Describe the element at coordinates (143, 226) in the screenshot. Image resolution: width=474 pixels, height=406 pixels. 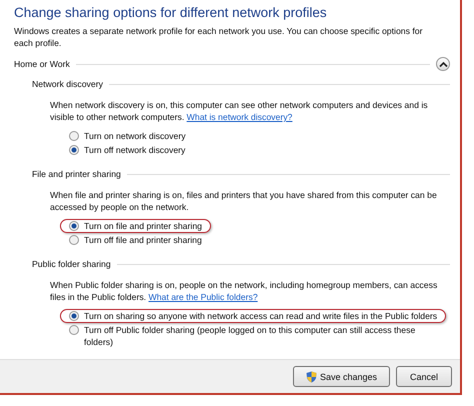
I see `option-label: Turn on file and printer sharing` at that location.